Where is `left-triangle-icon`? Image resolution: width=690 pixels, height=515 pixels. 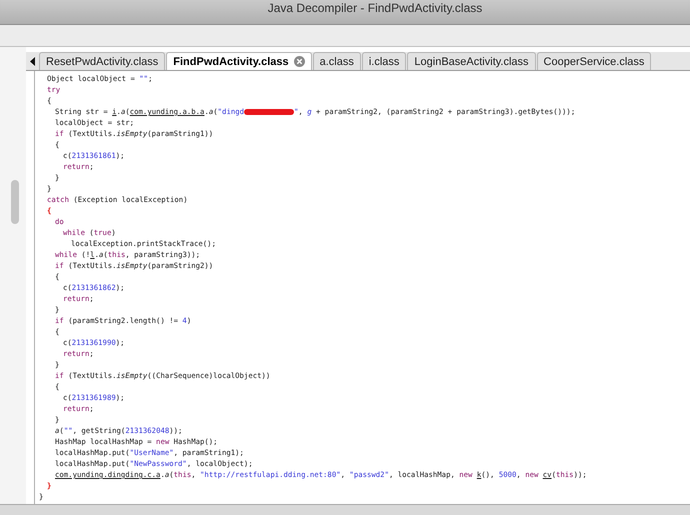 left-triangle-icon is located at coordinates (33, 61).